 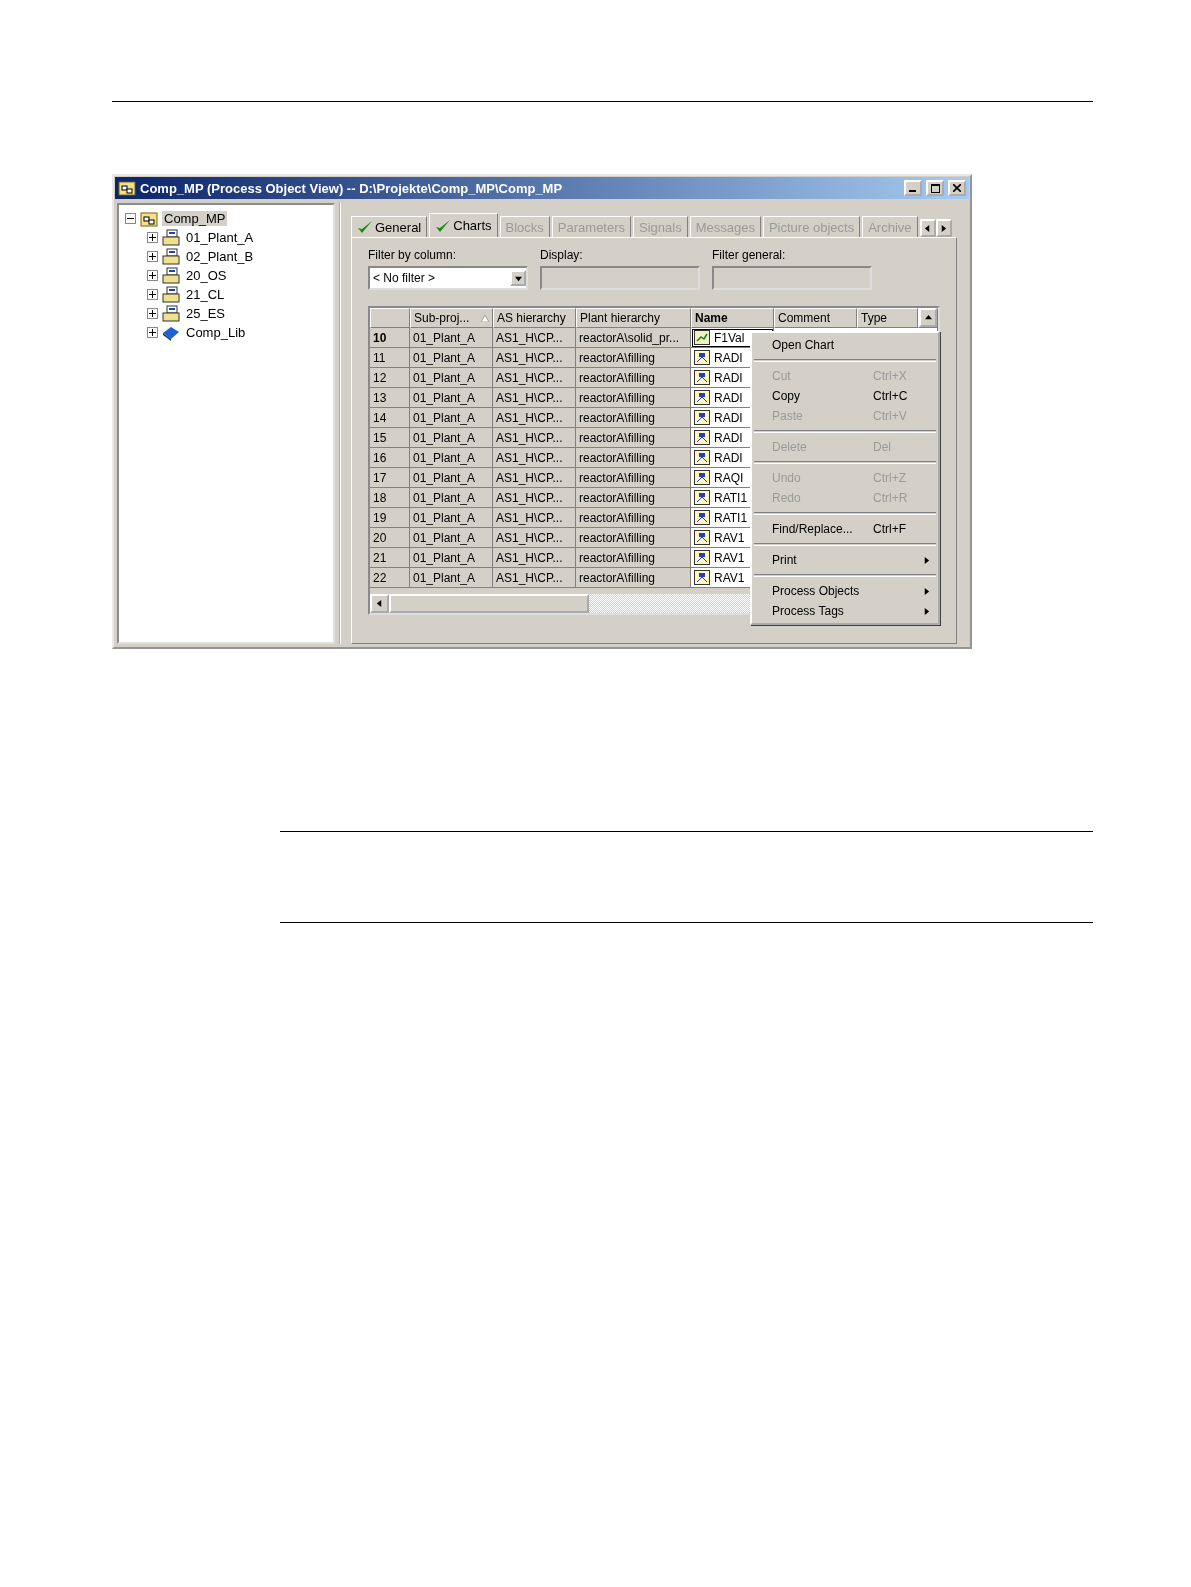 I want to click on tree-item: 21_CL, so click(x=205, y=294).